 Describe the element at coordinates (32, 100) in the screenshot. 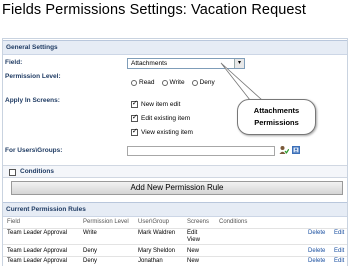

I see `apply-in-screens-label: Apply In Screens:` at that location.